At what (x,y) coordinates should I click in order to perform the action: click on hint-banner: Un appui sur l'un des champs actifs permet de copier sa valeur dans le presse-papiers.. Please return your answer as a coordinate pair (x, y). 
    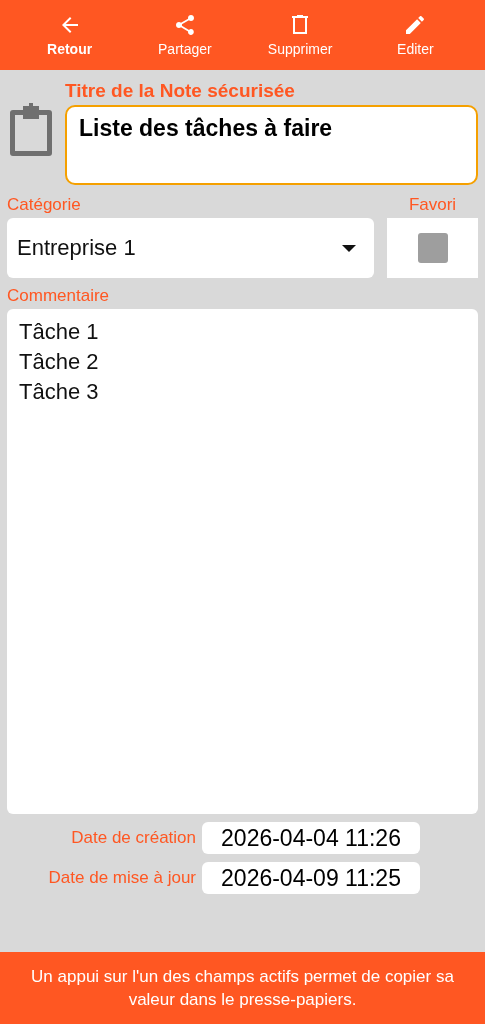
    Looking at the image, I should click on (242, 988).